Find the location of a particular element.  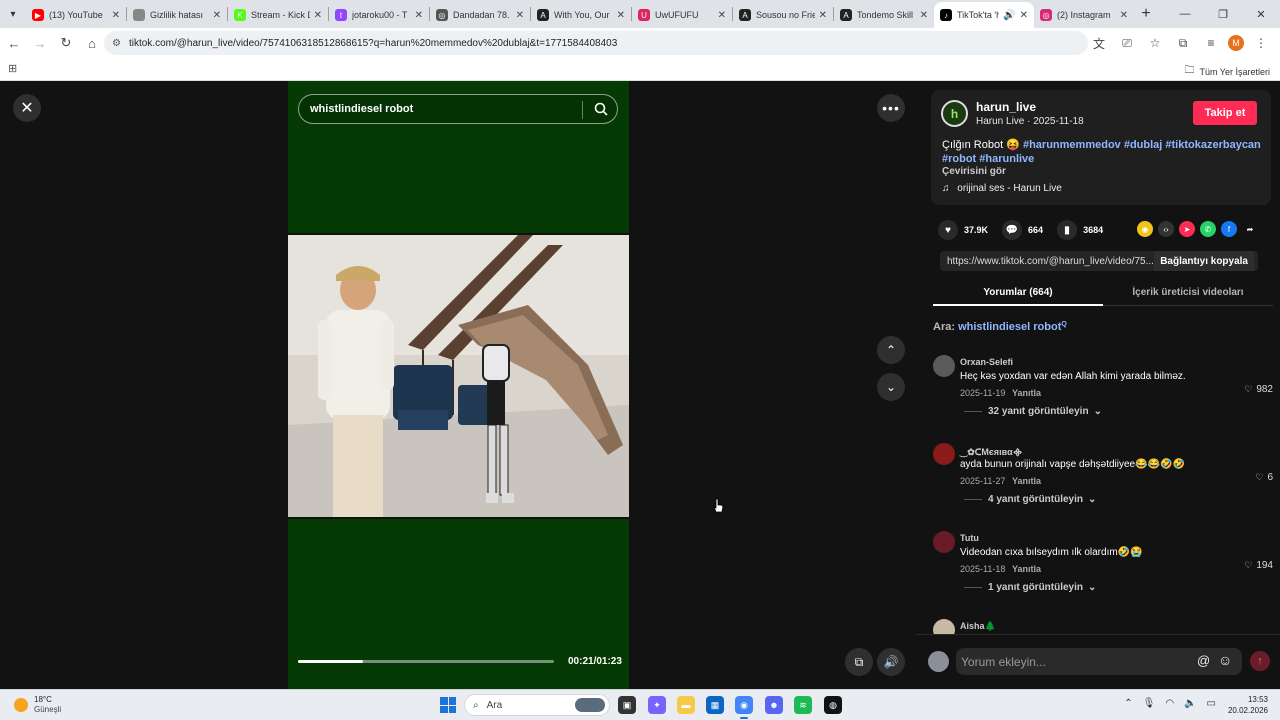

comment-username: Orxan-Selefi is located at coordinates (986, 362).